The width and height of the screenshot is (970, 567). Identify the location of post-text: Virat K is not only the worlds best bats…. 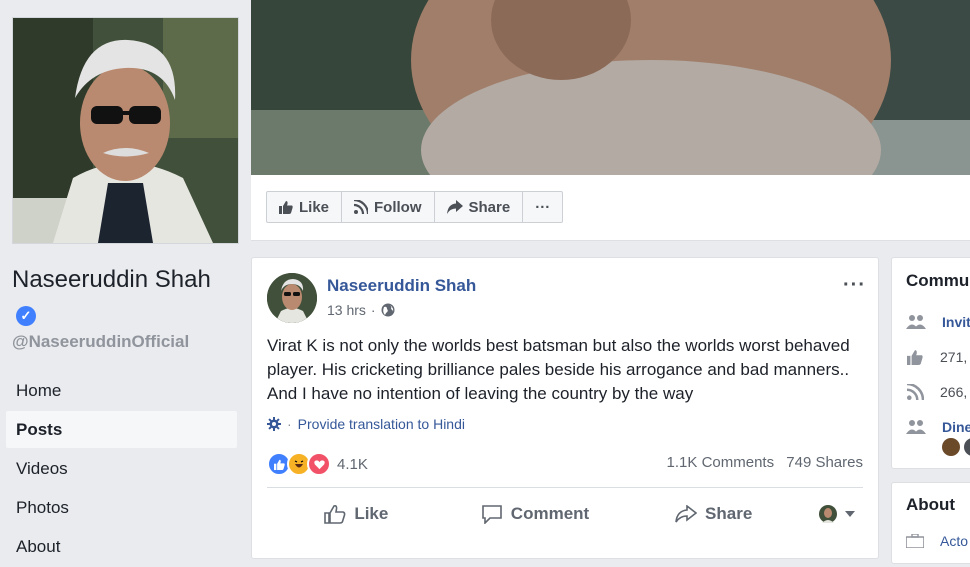
(558, 369).